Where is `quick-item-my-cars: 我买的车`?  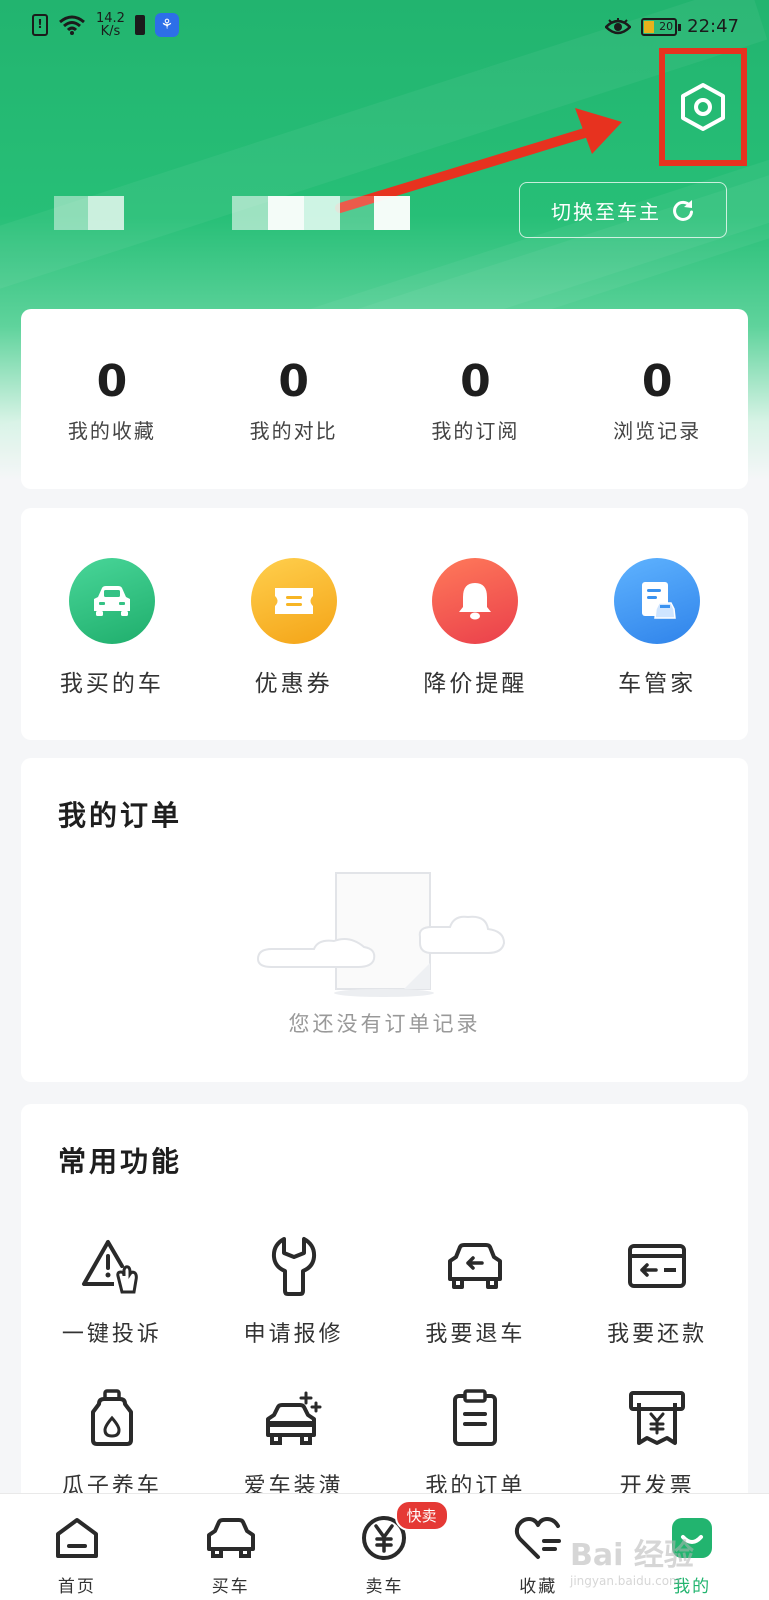 quick-item-my-cars: 我买的车 is located at coordinates (112, 624).